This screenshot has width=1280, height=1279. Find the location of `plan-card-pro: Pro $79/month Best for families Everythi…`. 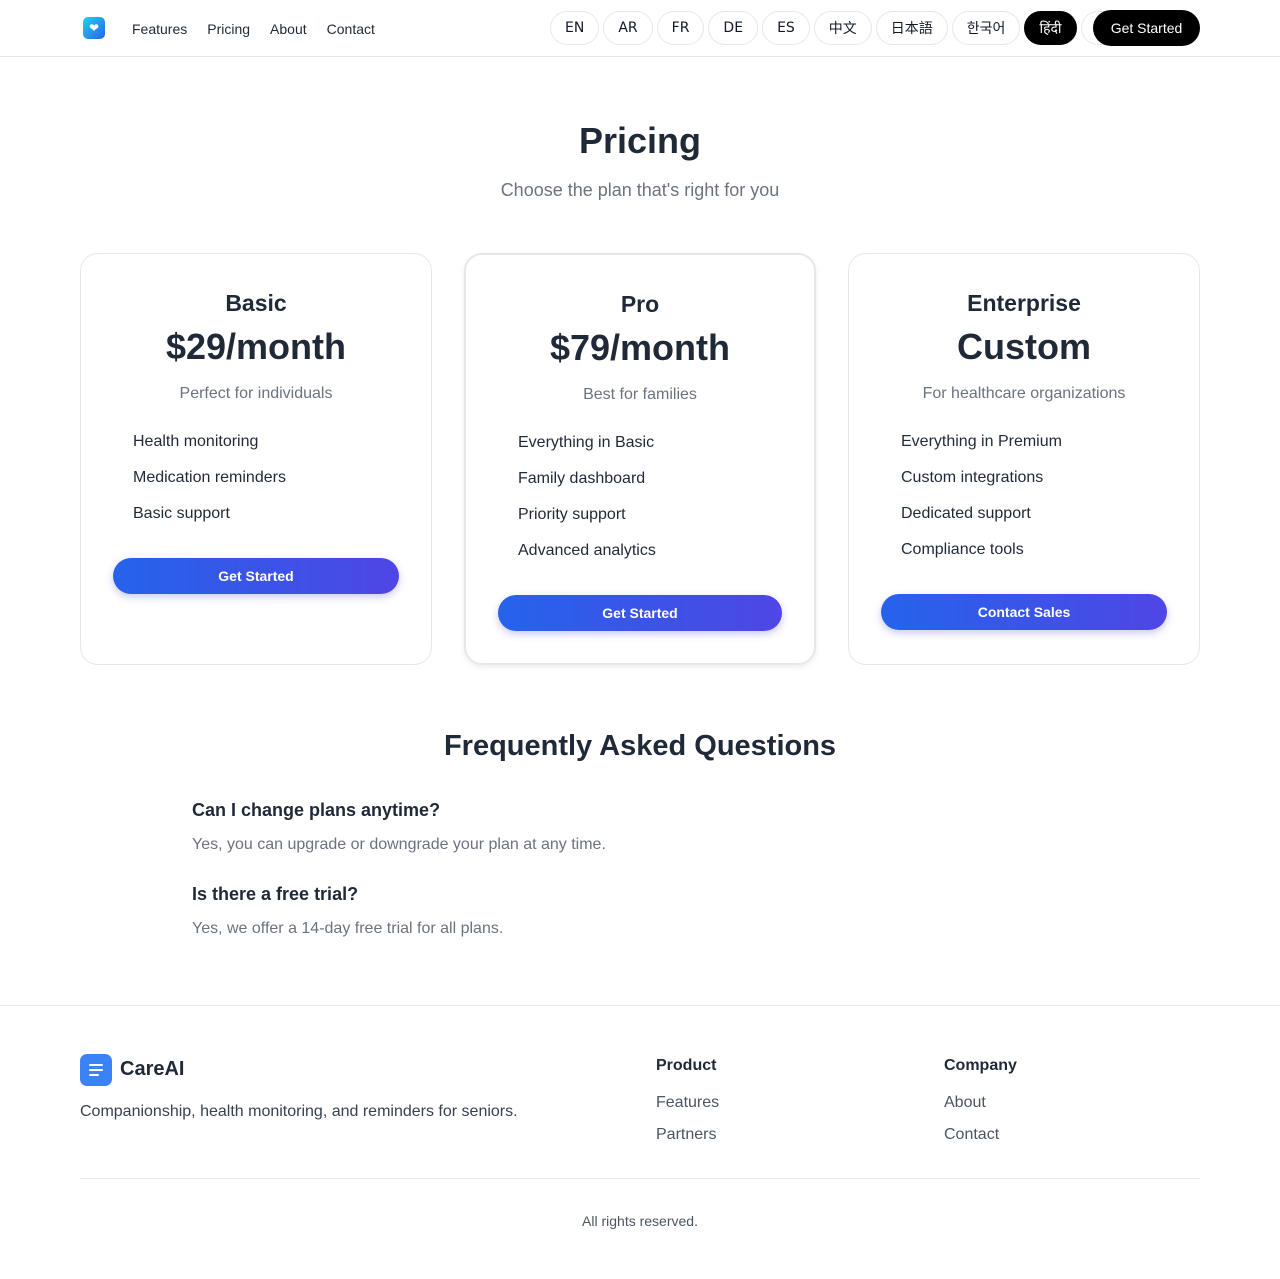

plan-card-pro: Pro $79/month Best for families Everythi… is located at coordinates (640, 459).